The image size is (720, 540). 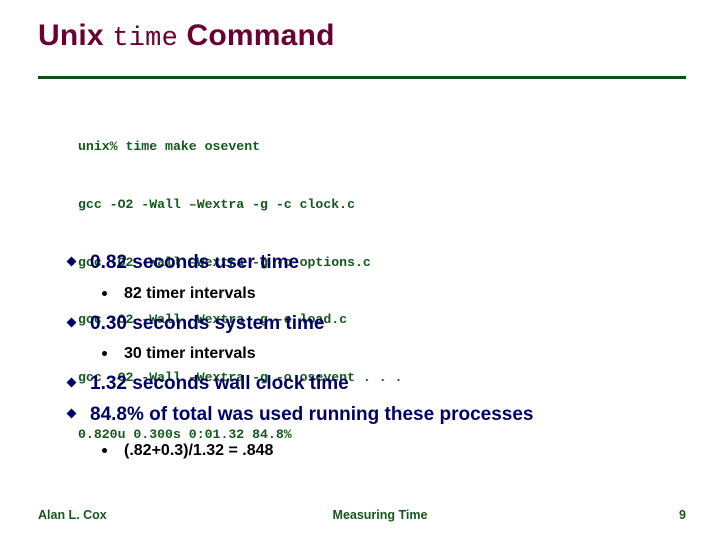 What do you see at coordinates (362, 77) in the screenshot?
I see `title-divider` at bounding box center [362, 77].